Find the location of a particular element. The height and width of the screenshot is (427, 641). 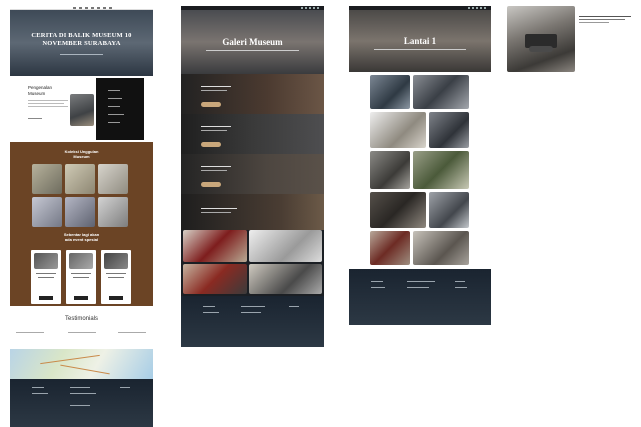

gallery-hero: Galeri Museum is located at coordinates (252, 42).